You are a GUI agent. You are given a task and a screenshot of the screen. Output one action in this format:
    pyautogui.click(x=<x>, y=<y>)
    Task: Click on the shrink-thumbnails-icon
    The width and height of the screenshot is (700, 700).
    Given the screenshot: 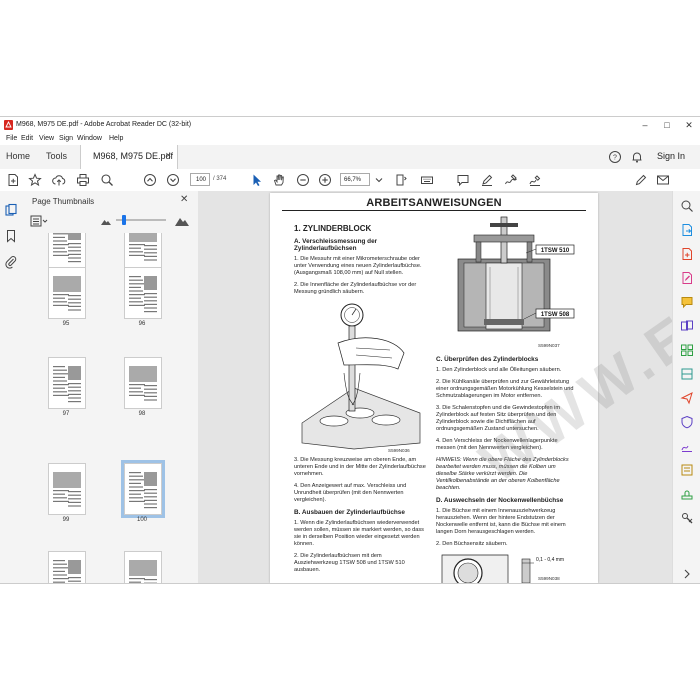 What is the action you would take?
    pyautogui.click(x=106, y=221)
    